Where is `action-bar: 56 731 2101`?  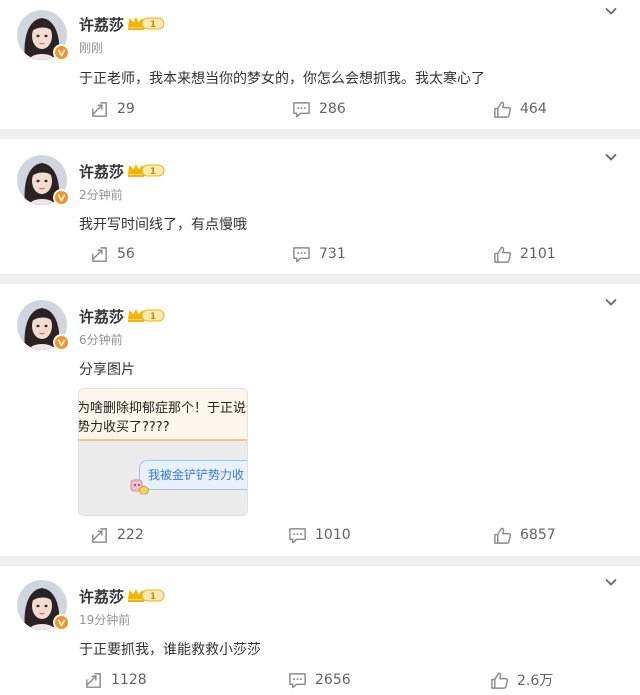
action-bar: 56 731 2101 is located at coordinates (320, 254).